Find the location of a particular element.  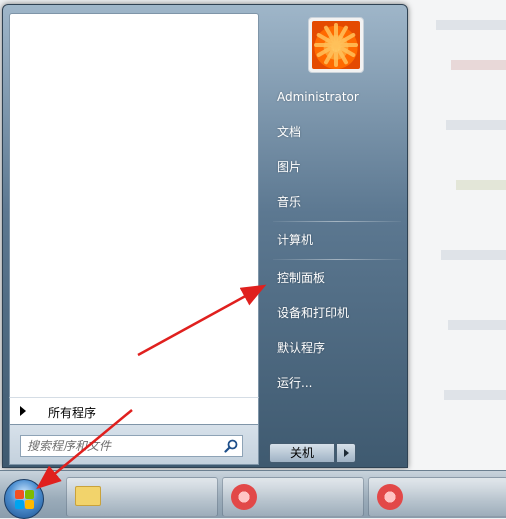

magnifier-icon is located at coordinates (231, 446).